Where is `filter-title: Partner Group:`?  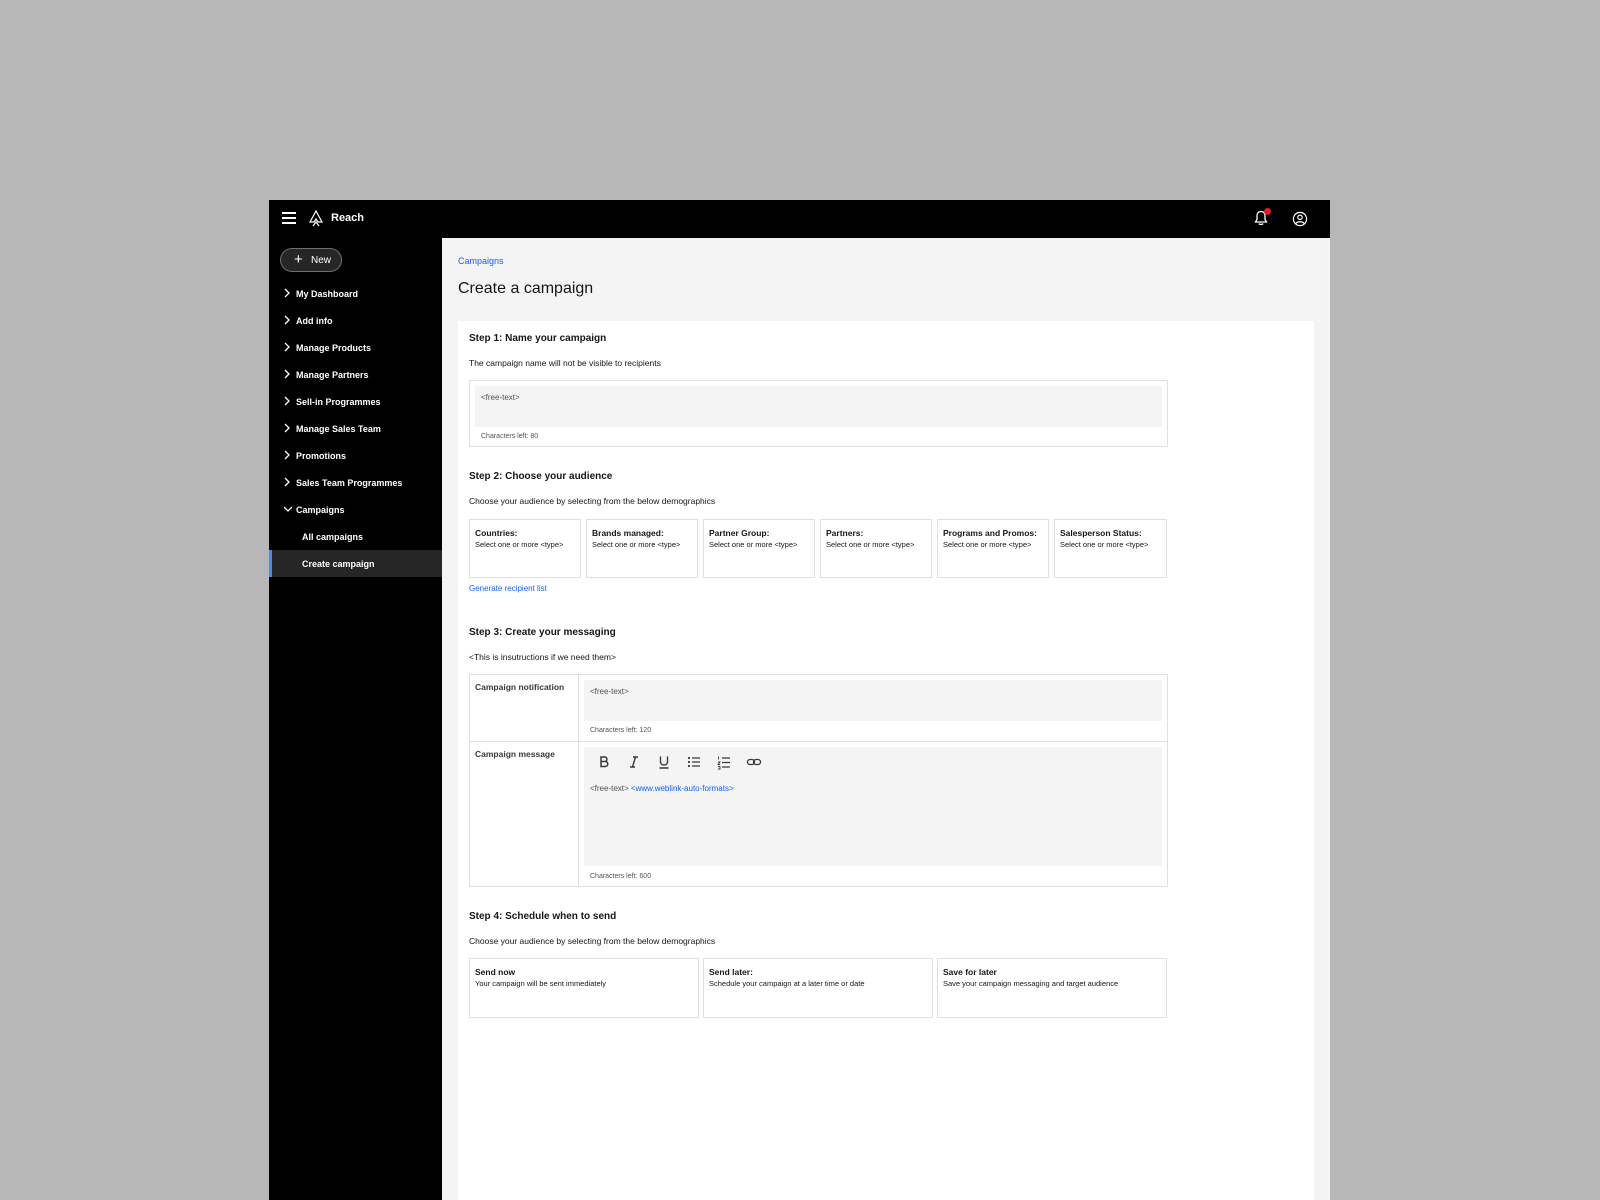
filter-title: Partner Group: is located at coordinates (739, 533).